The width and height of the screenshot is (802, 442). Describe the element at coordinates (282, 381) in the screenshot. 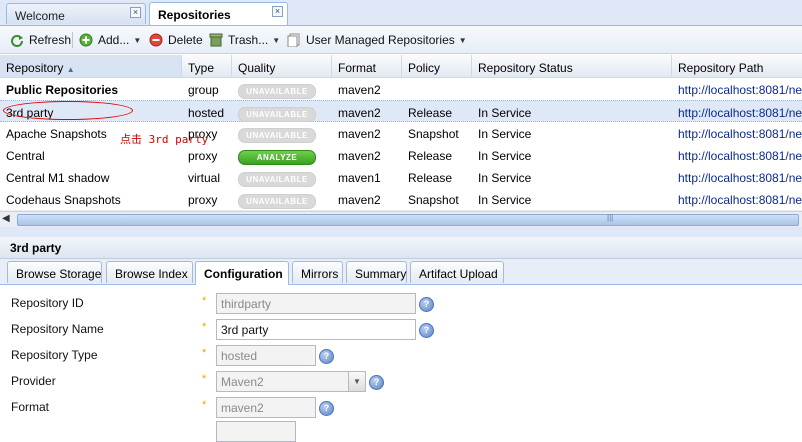

I see `provider-select: Maven2` at that location.